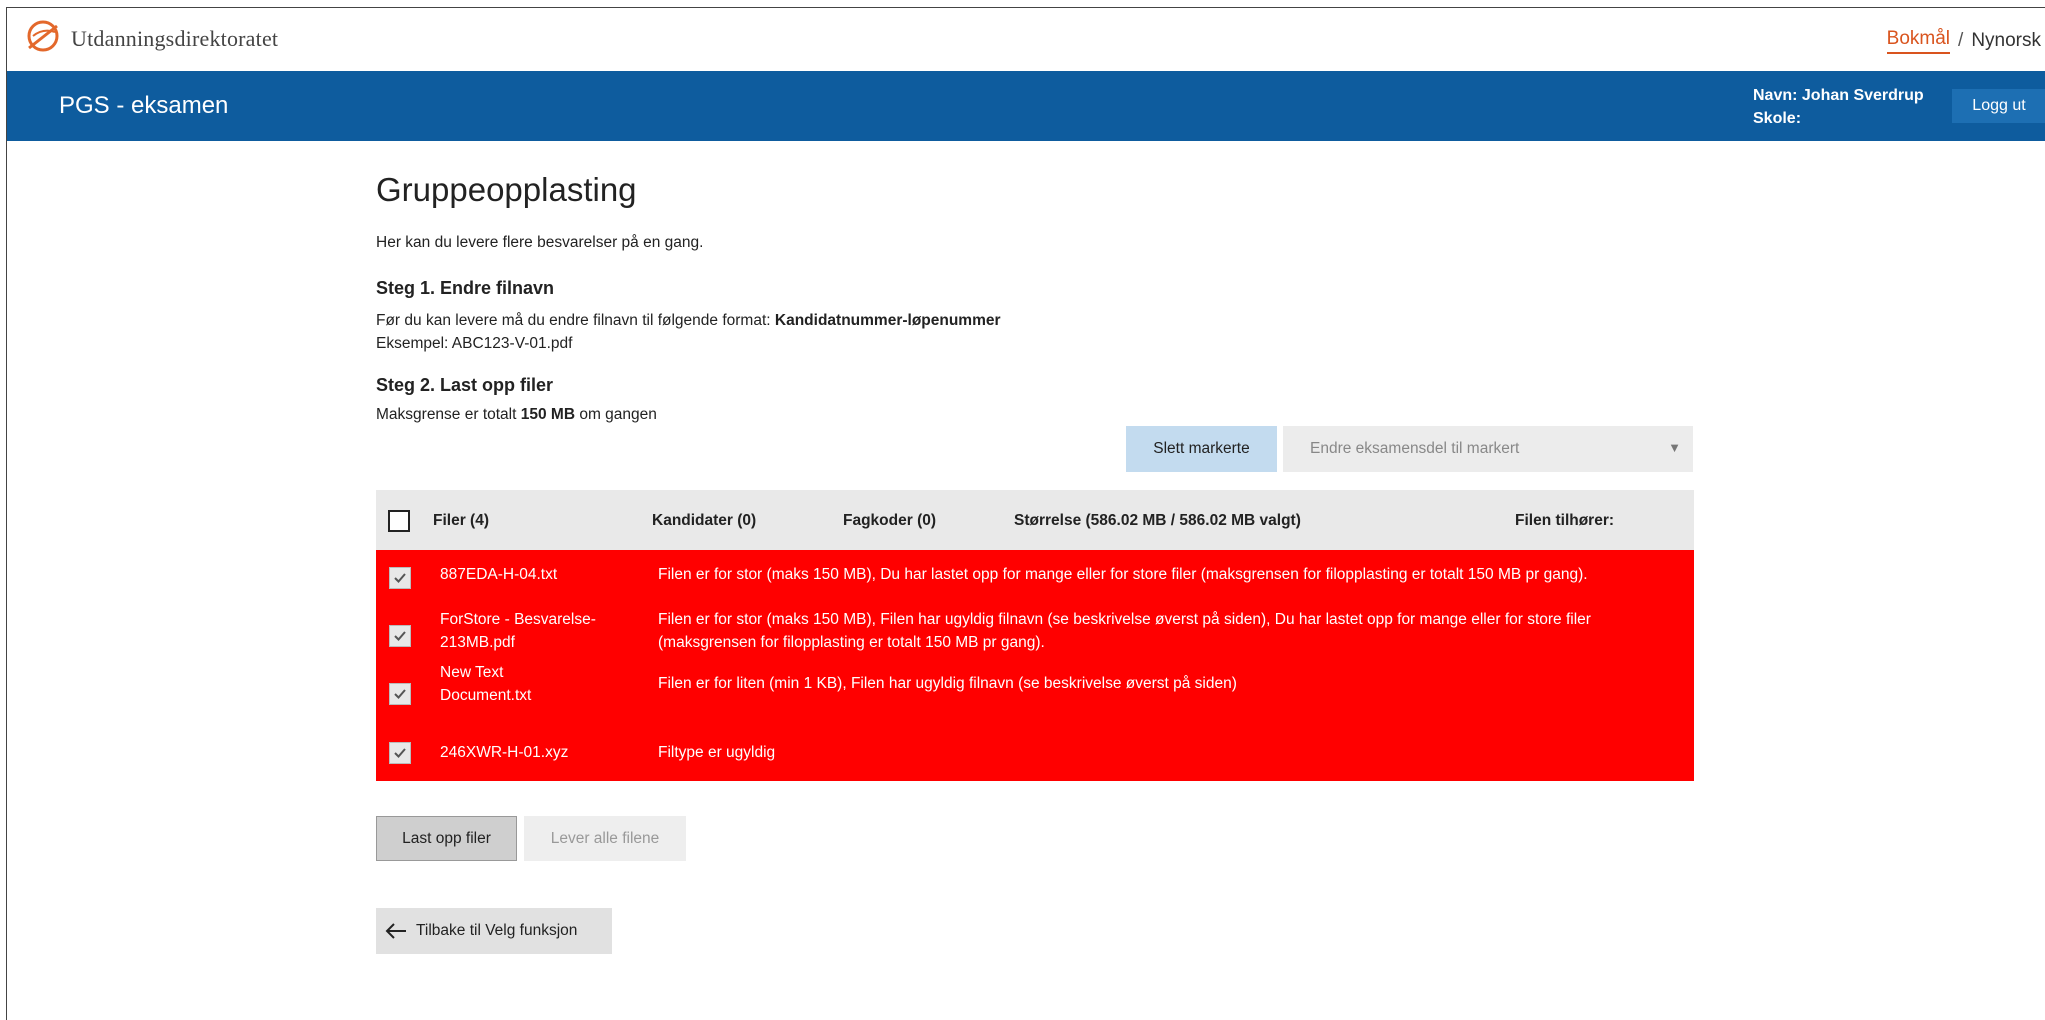 The width and height of the screenshot is (2045, 1020). What do you see at coordinates (1157, 521) in the screenshot?
I see `header-size: Størrelse (586.02 MB / 586.02 MB valgt)` at bounding box center [1157, 521].